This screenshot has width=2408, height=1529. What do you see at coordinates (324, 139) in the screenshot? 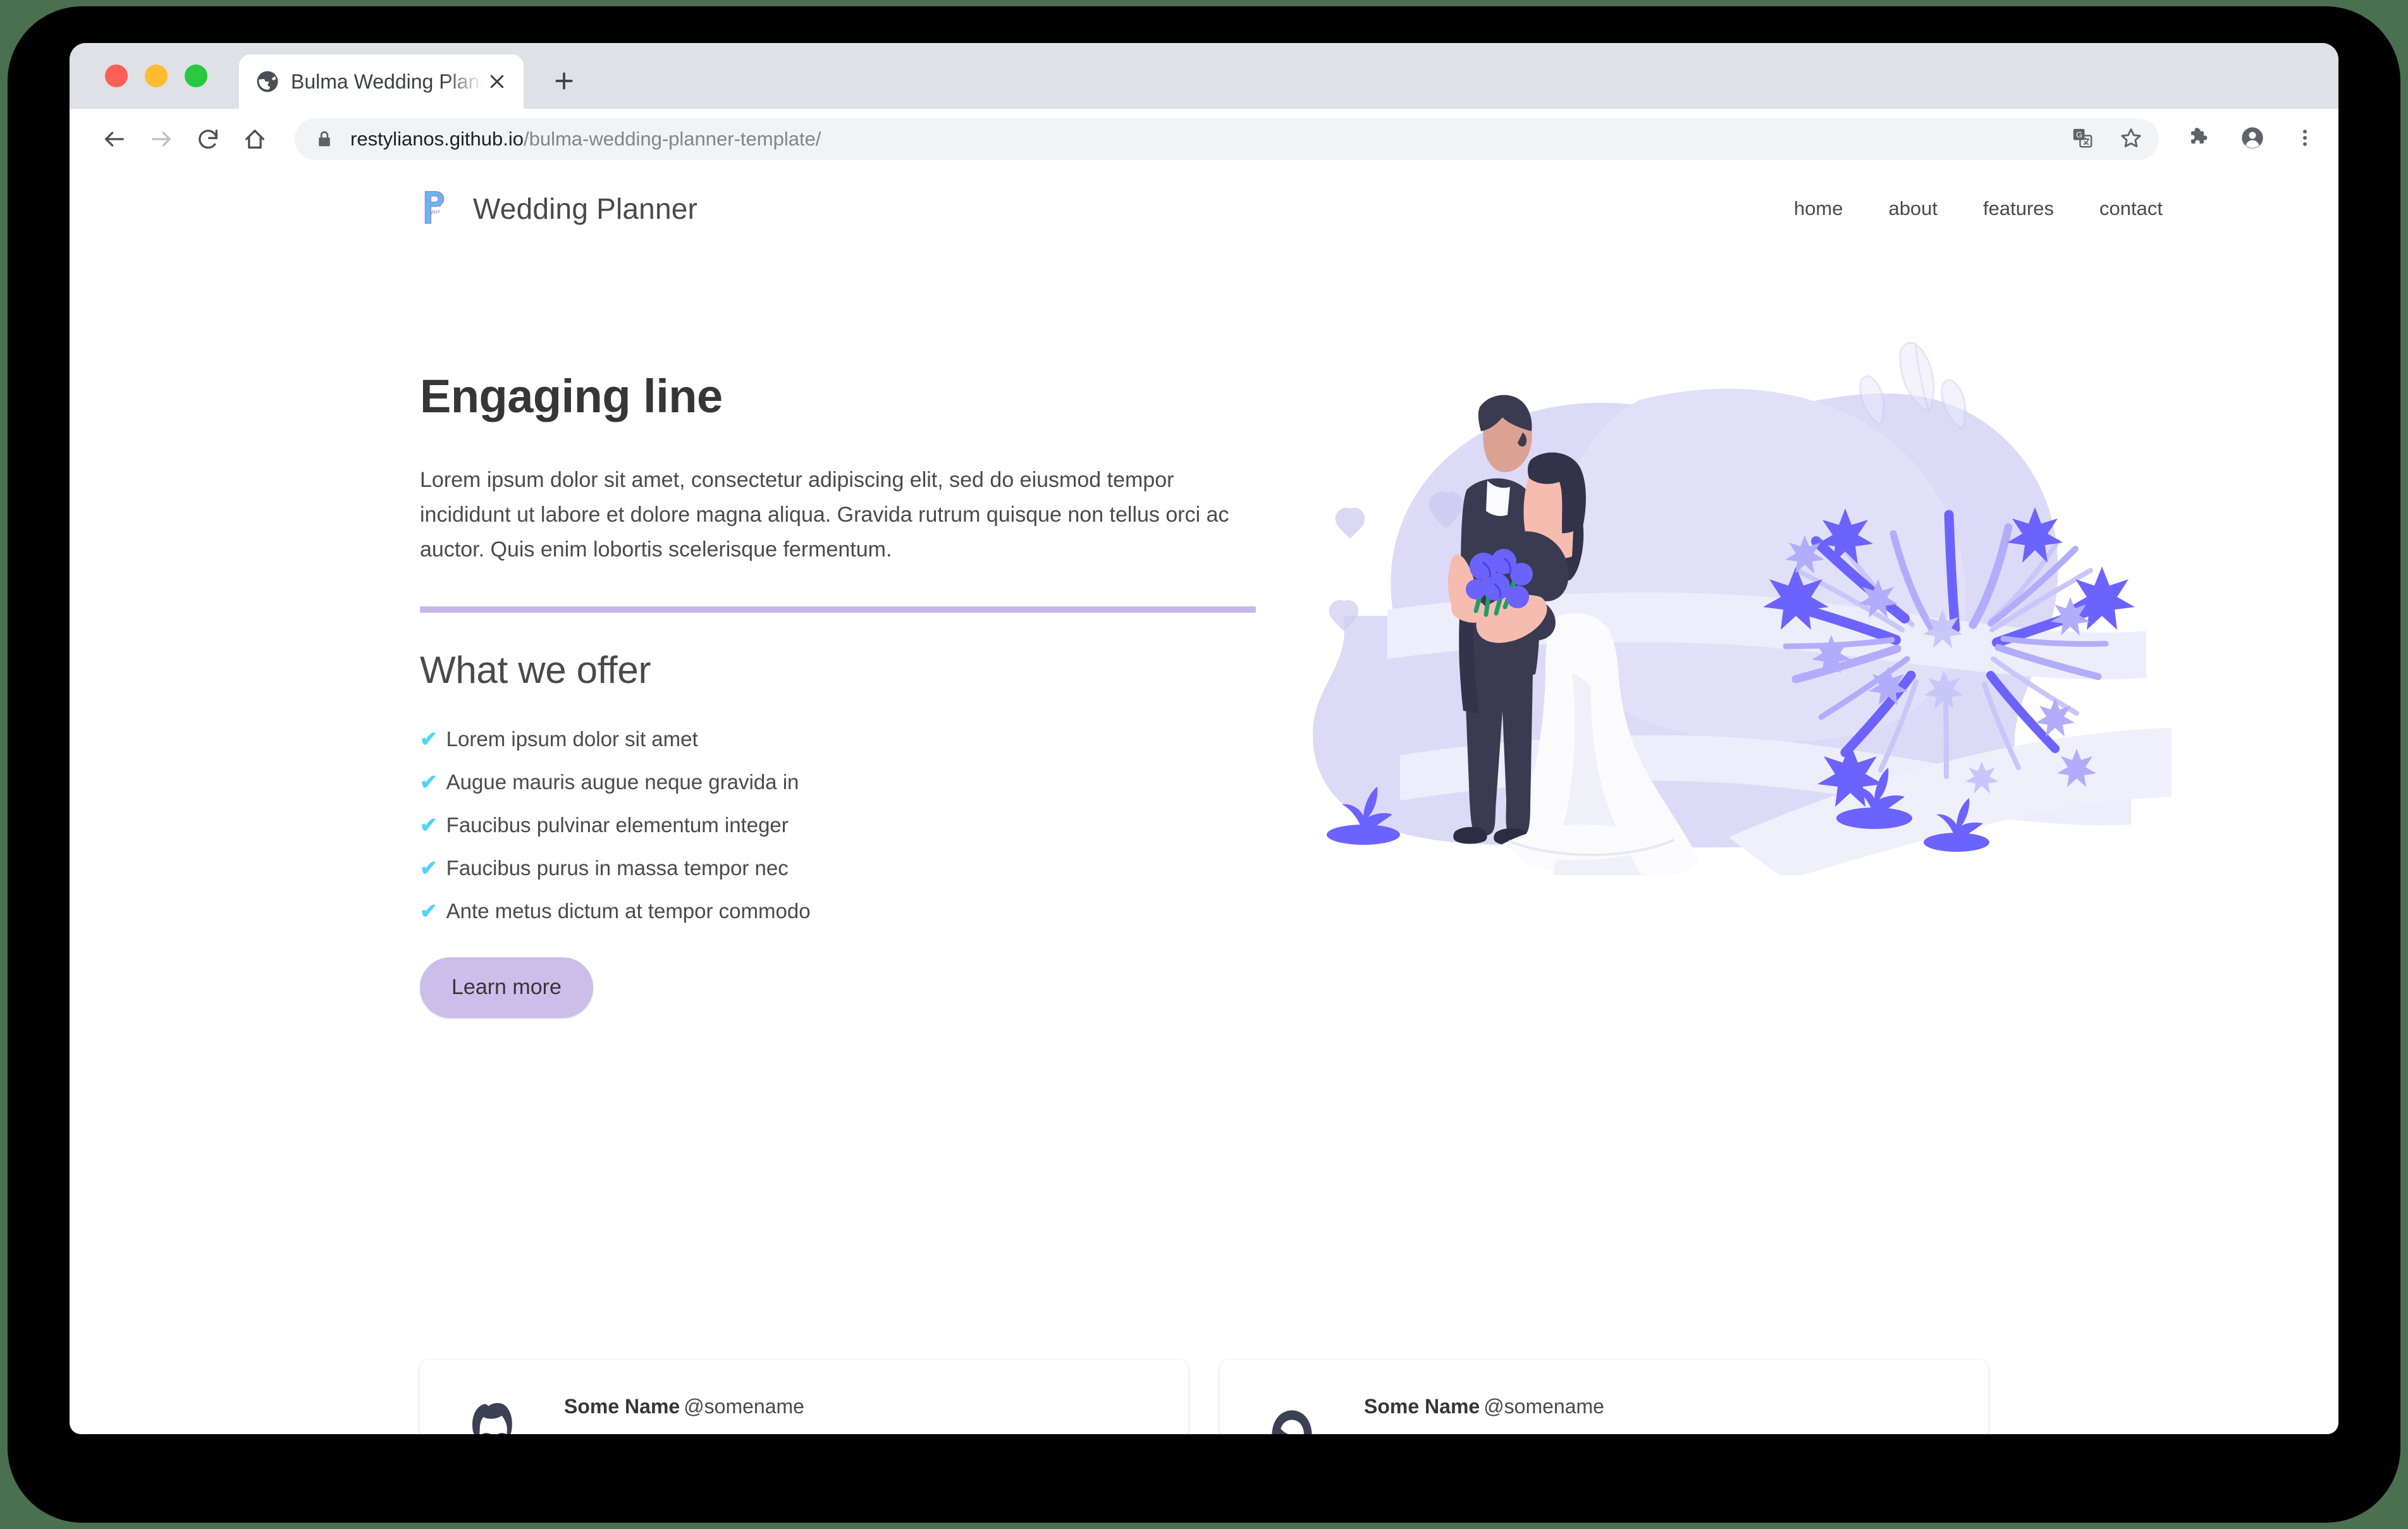
I see `lock-icon` at bounding box center [324, 139].